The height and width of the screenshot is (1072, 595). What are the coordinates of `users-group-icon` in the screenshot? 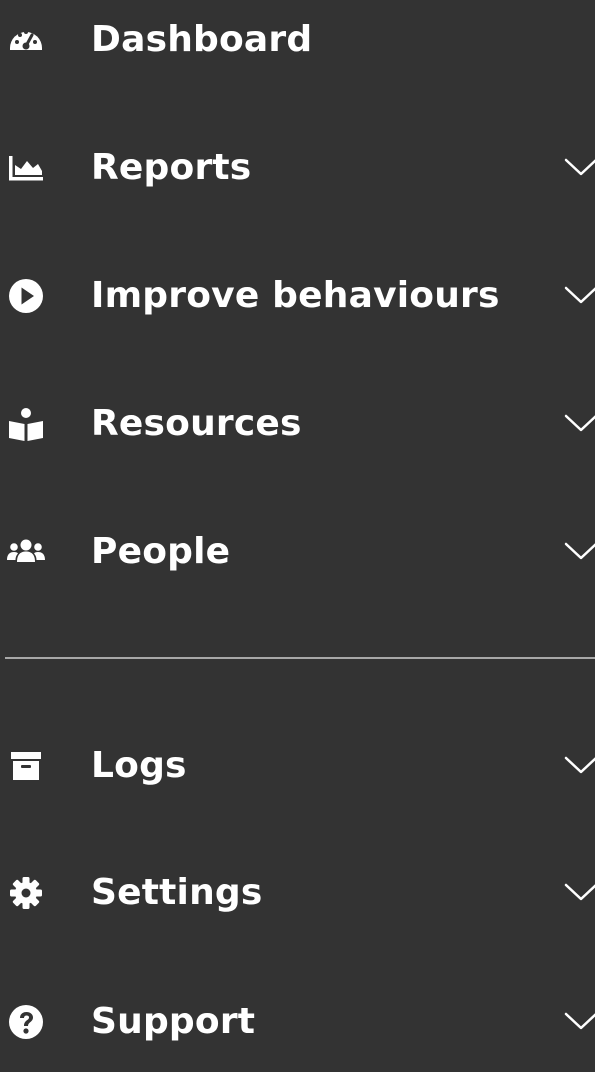 It's located at (26, 552).